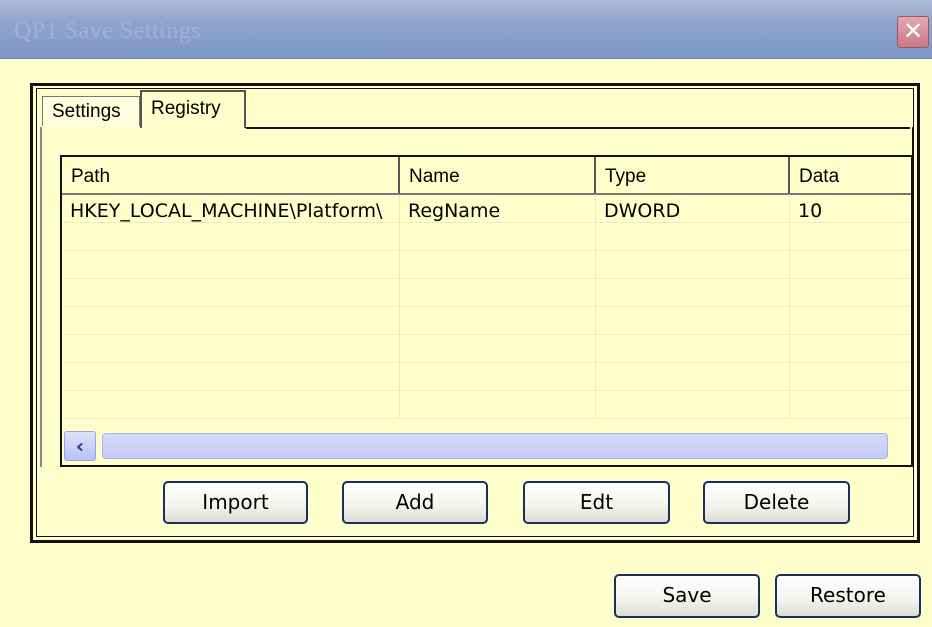 Image resolution: width=932 pixels, height=627 pixels. I want to click on window-title: QP1 Save Settings, so click(108, 31).